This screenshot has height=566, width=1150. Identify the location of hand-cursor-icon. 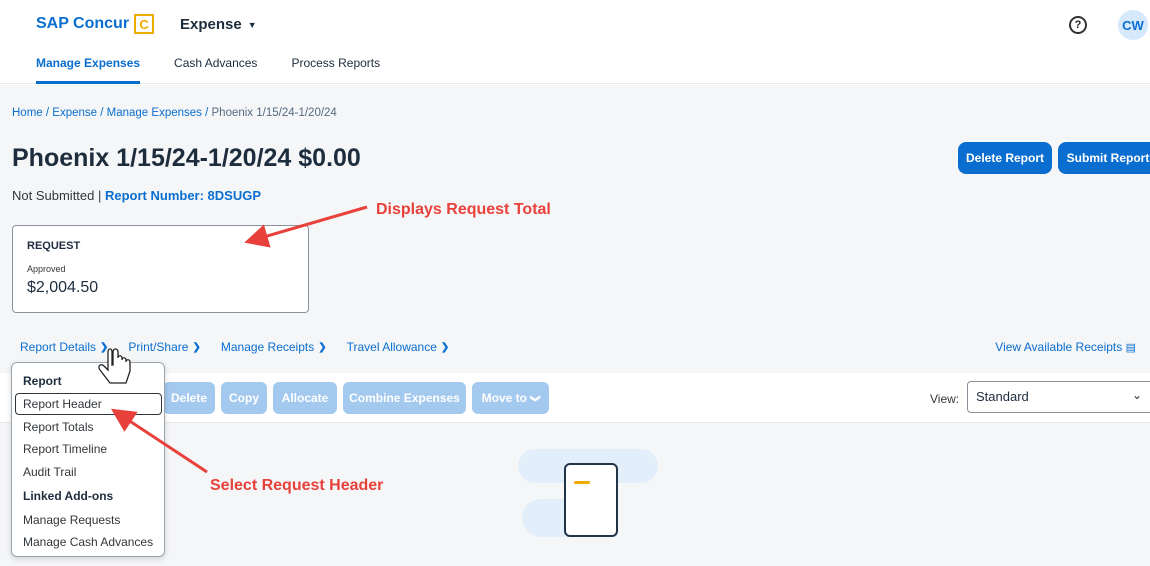
(114, 366).